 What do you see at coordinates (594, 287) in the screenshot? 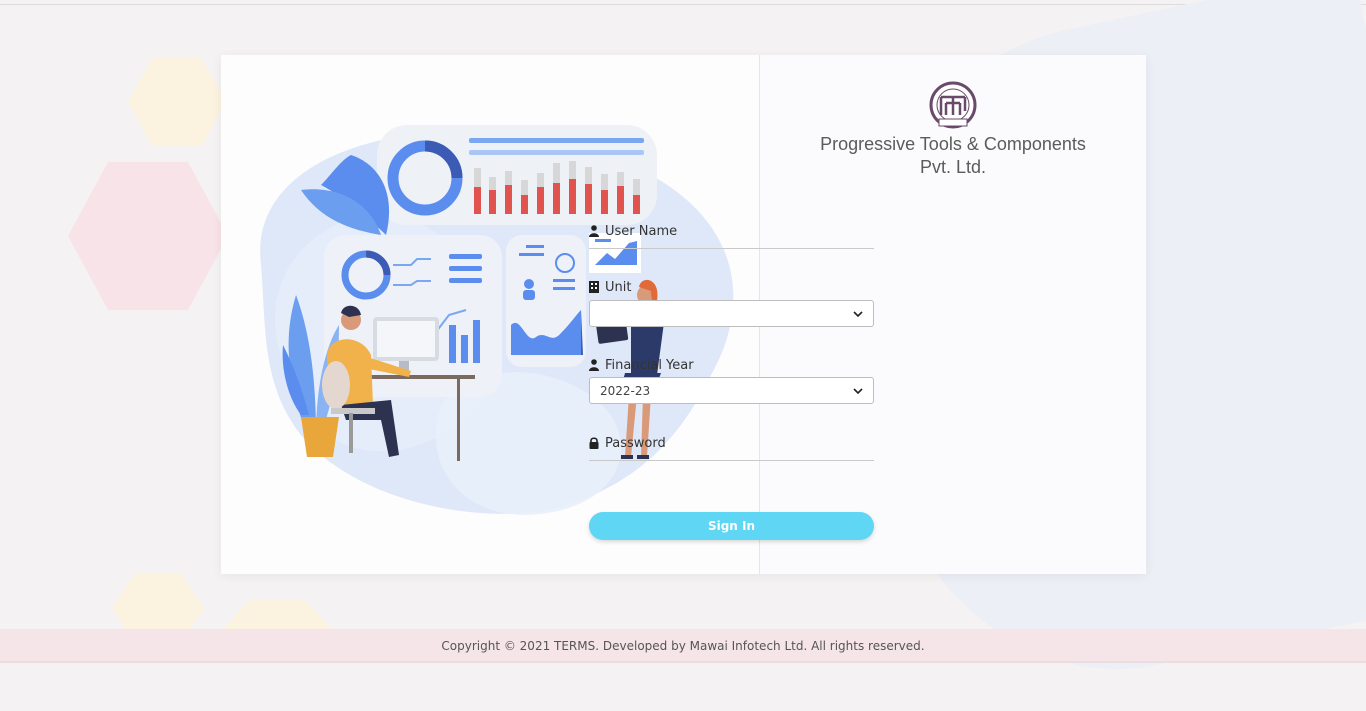
I see `building-icon` at bounding box center [594, 287].